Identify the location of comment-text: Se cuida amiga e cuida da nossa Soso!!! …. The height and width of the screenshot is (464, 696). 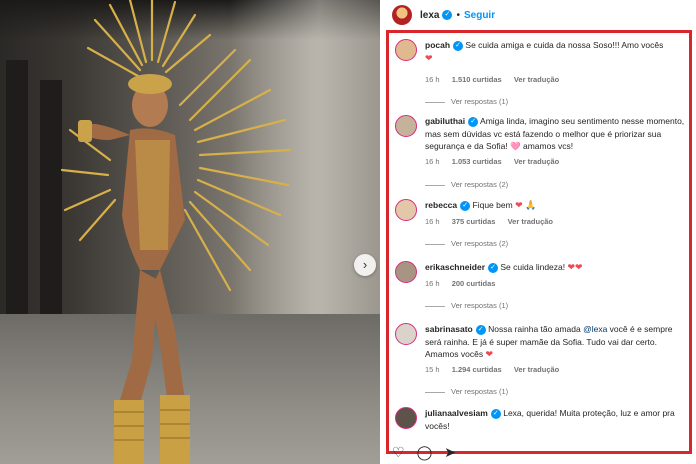
(564, 45).